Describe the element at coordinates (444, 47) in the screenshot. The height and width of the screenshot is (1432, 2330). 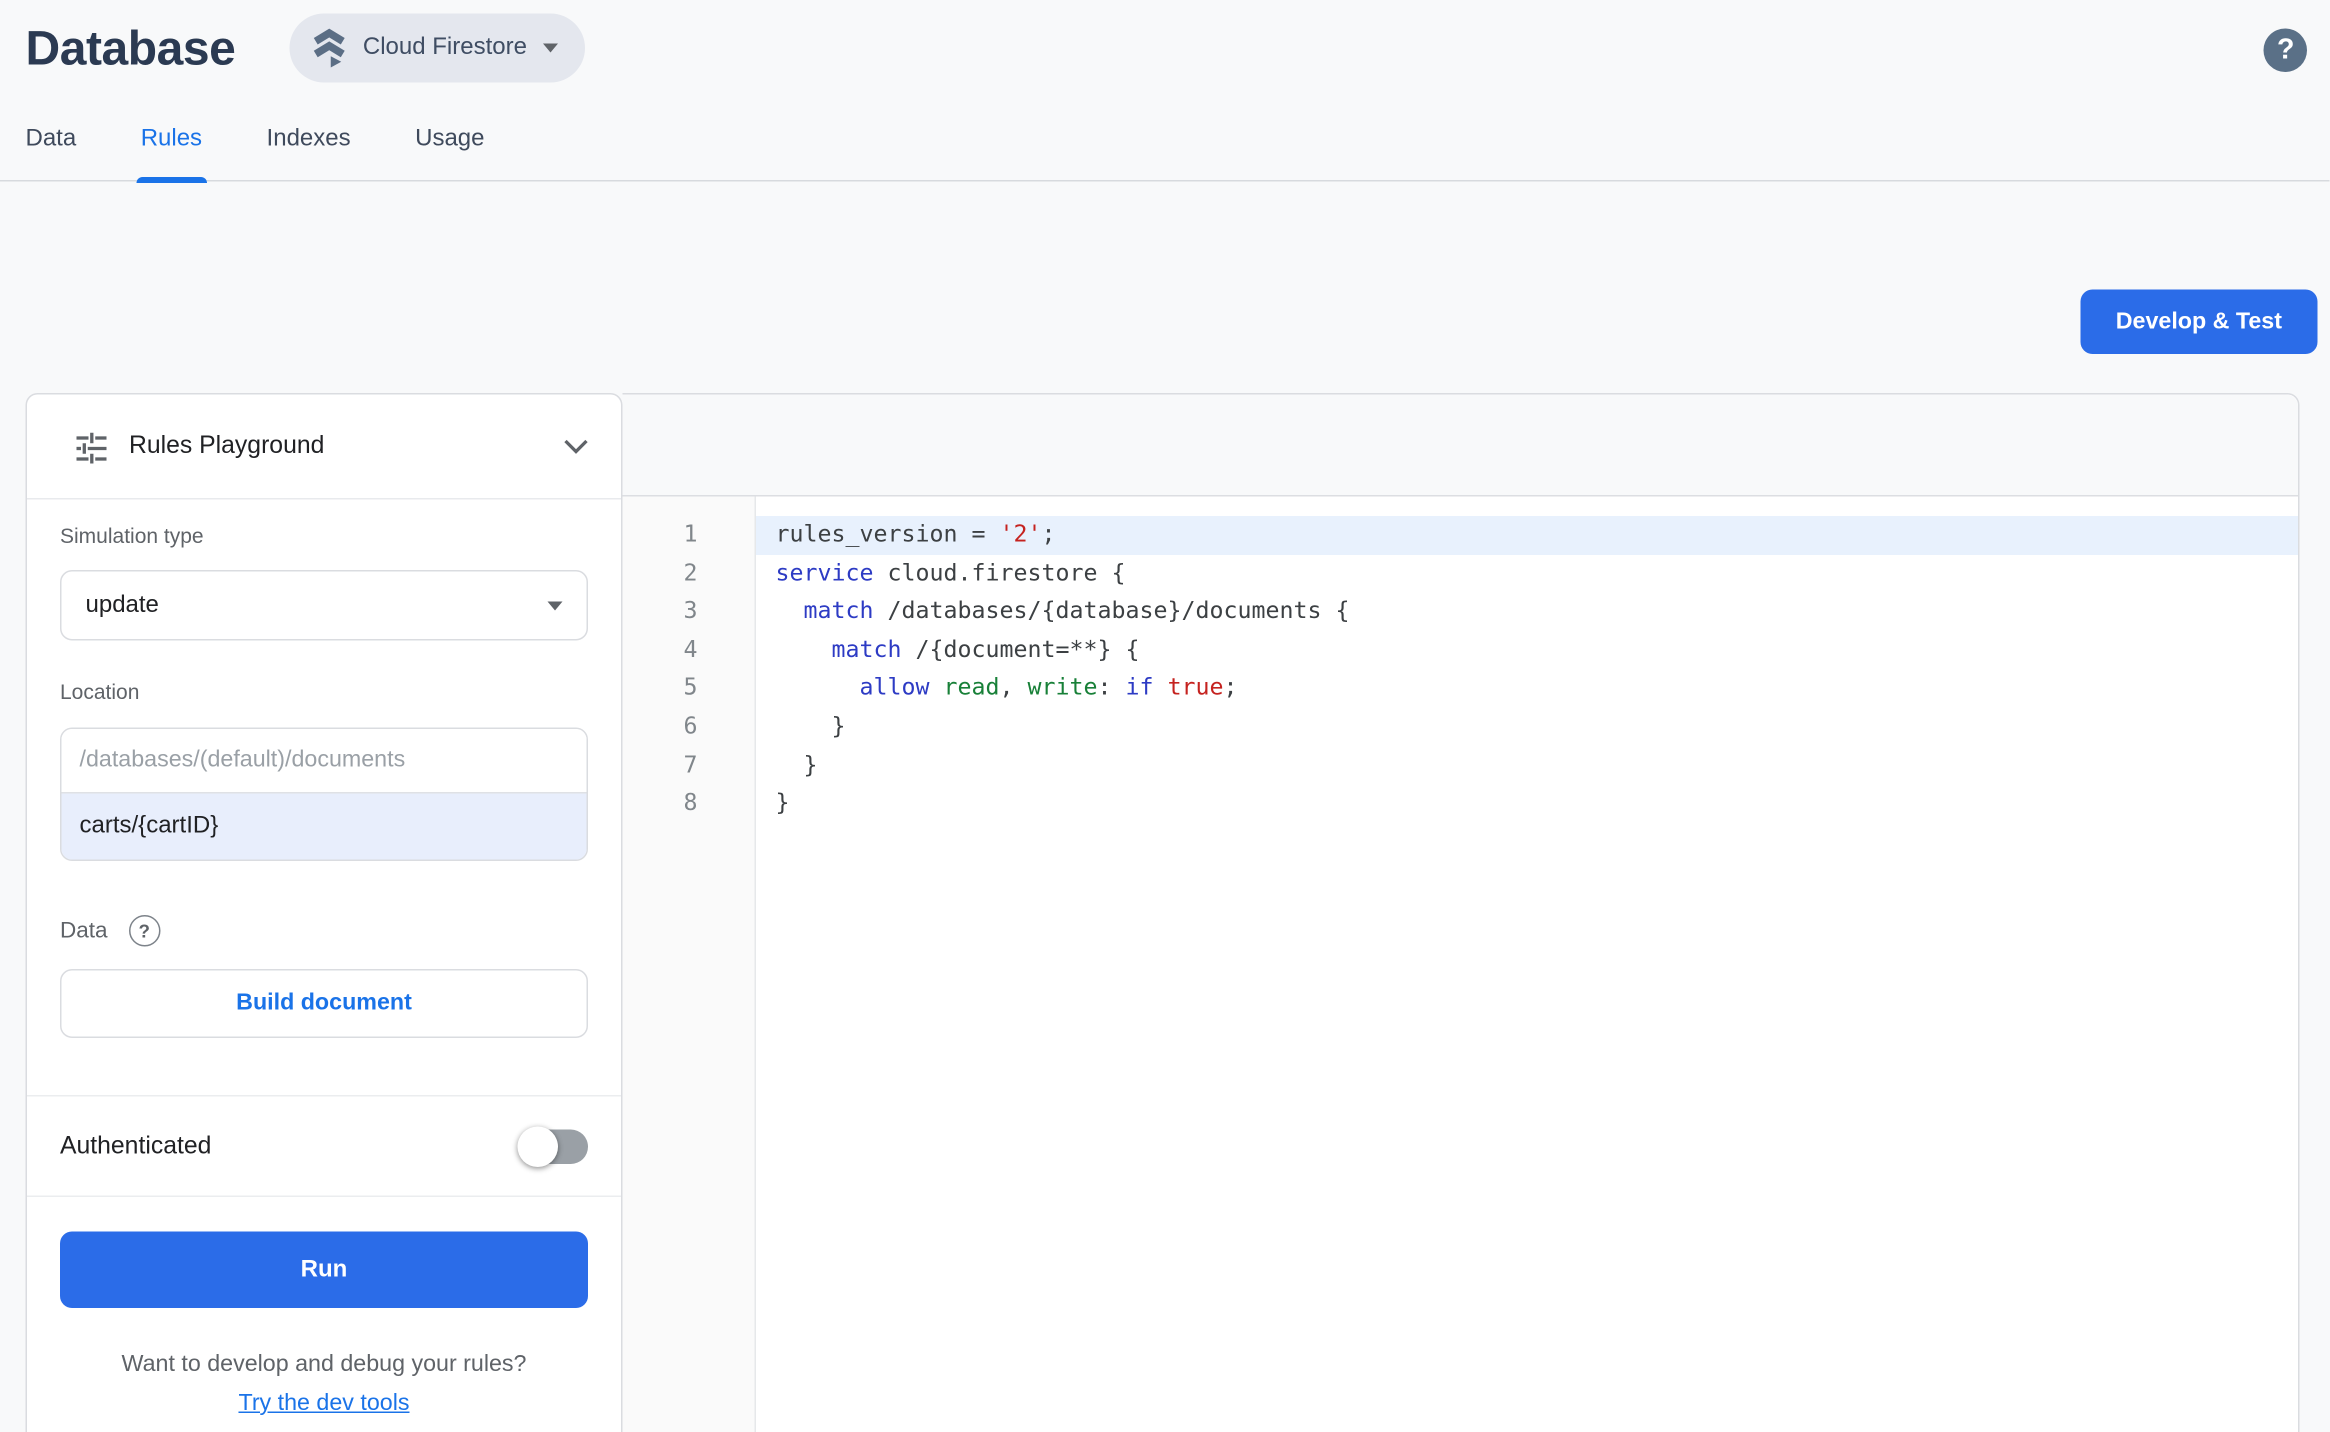
I see `product-switcher-label: Cloud Firestore` at that location.